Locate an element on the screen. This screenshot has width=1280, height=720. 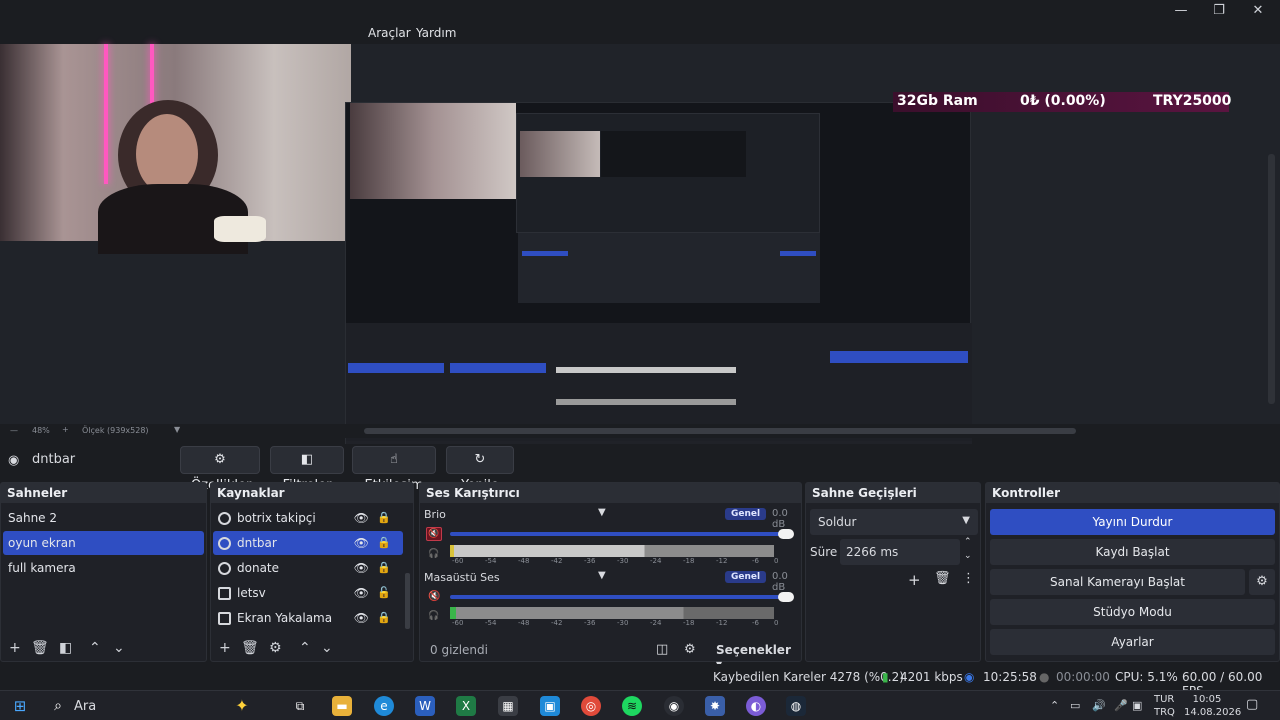
obs-icon: ◉ is located at coordinates (674, 706).